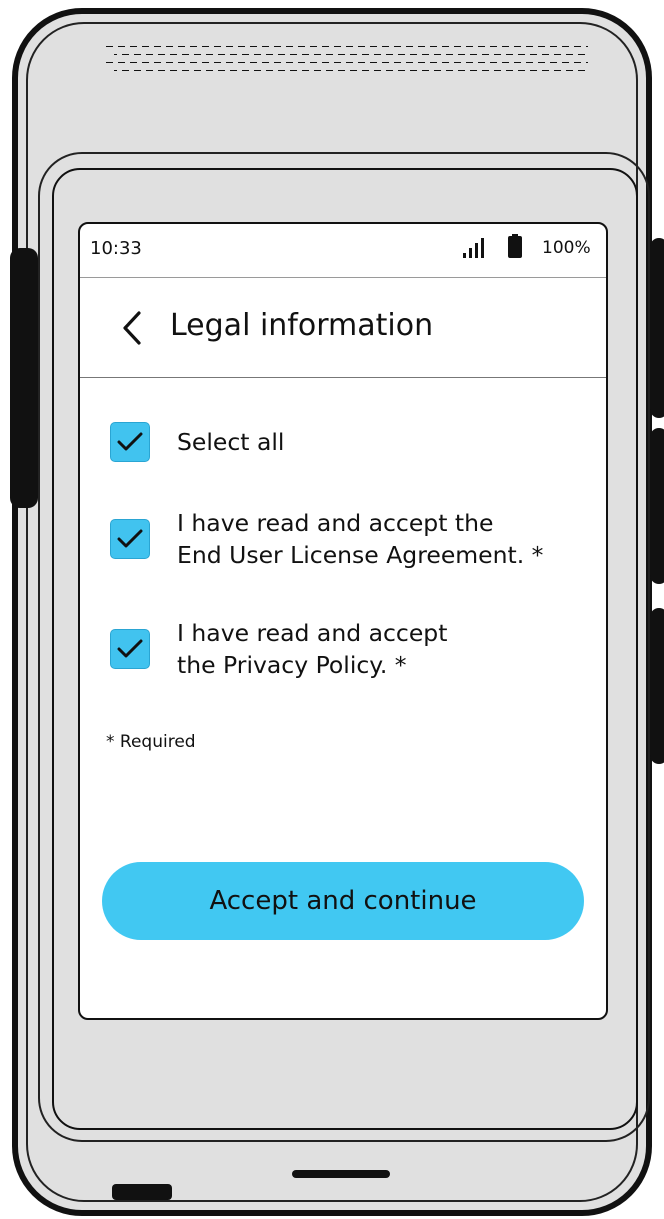 This screenshot has width=664, height=1219. I want to click on volume-button, so click(24, 378).